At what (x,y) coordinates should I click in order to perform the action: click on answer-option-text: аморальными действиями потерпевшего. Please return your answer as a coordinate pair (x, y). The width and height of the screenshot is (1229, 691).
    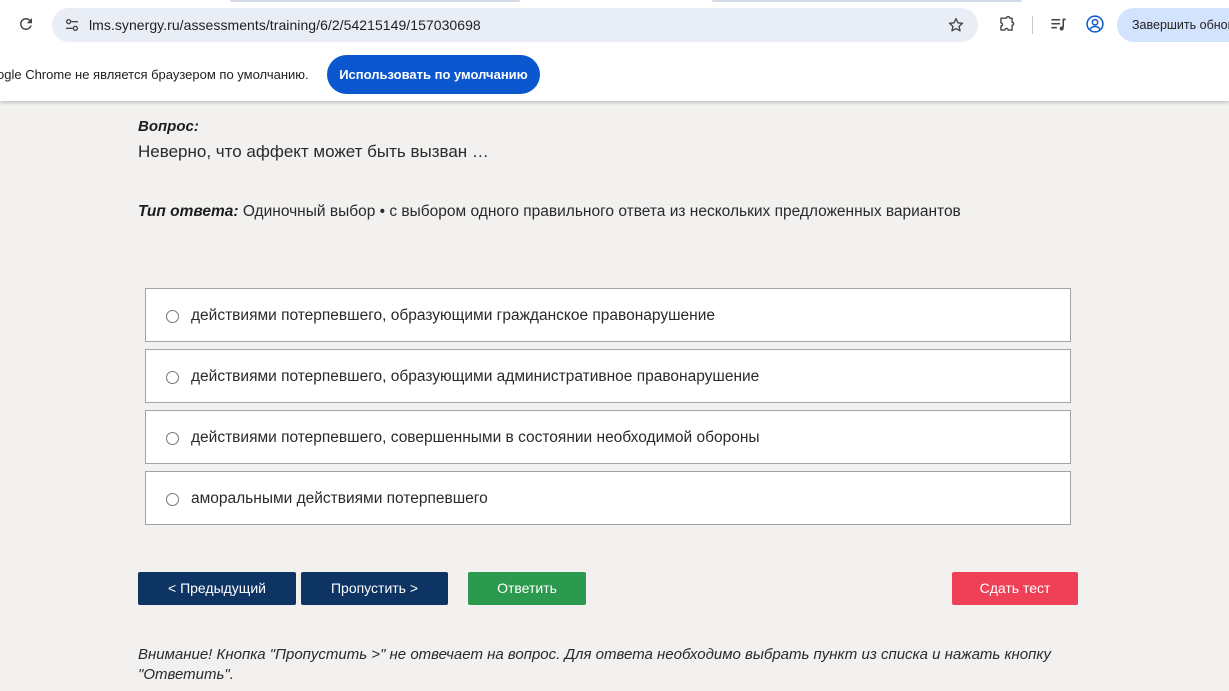
    Looking at the image, I should click on (339, 498).